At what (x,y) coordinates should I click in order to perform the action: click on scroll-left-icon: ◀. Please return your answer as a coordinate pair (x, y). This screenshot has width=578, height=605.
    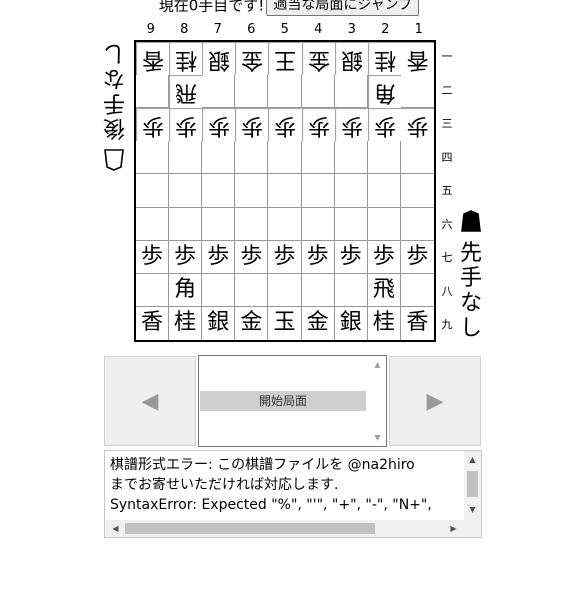
    Looking at the image, I should click on (115, 528).